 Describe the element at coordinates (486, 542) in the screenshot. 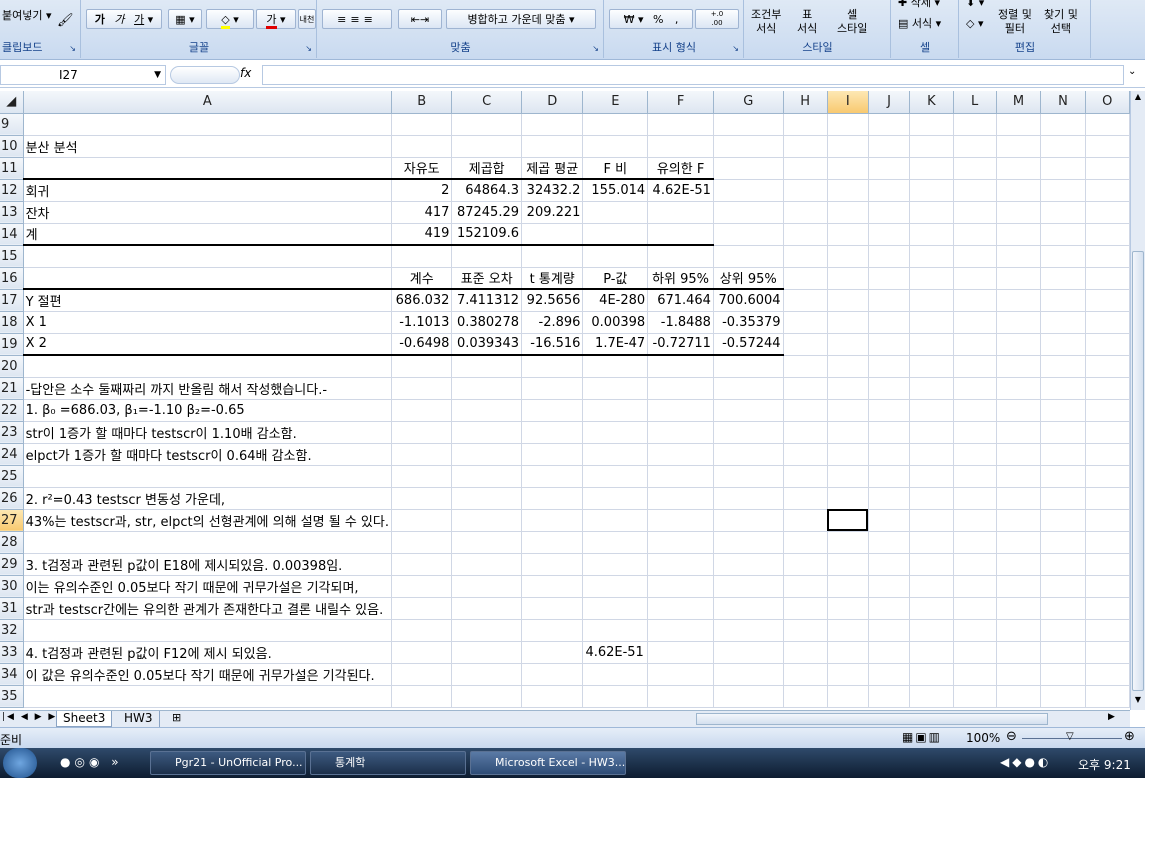

I see `cell-c28` at that location.